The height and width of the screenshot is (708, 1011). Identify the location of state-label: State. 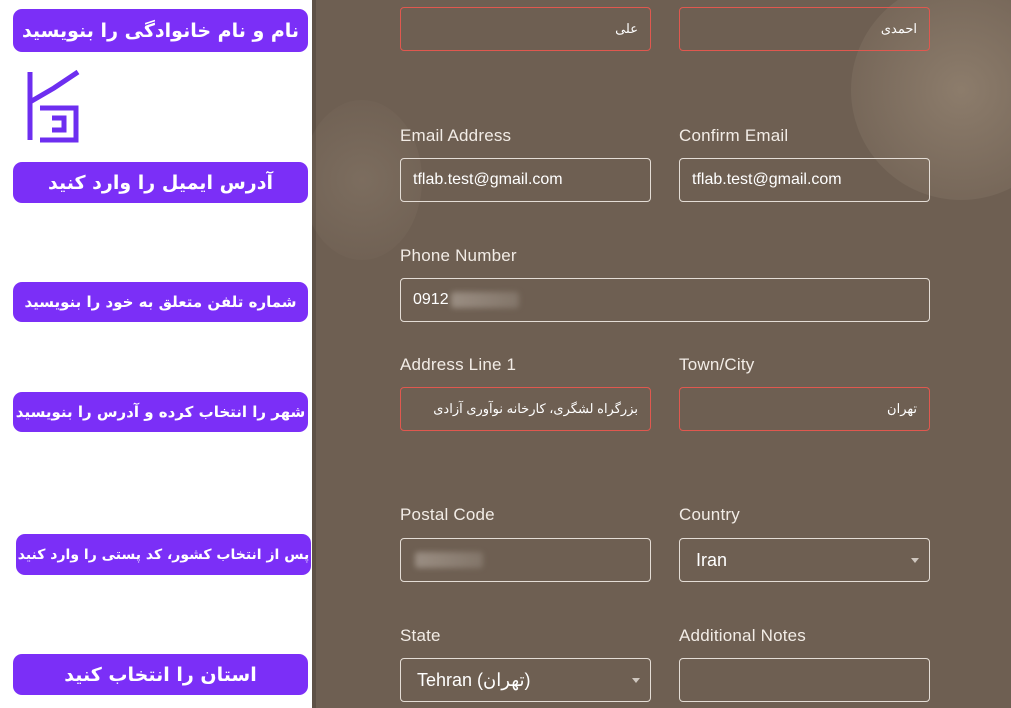
(420, 635).